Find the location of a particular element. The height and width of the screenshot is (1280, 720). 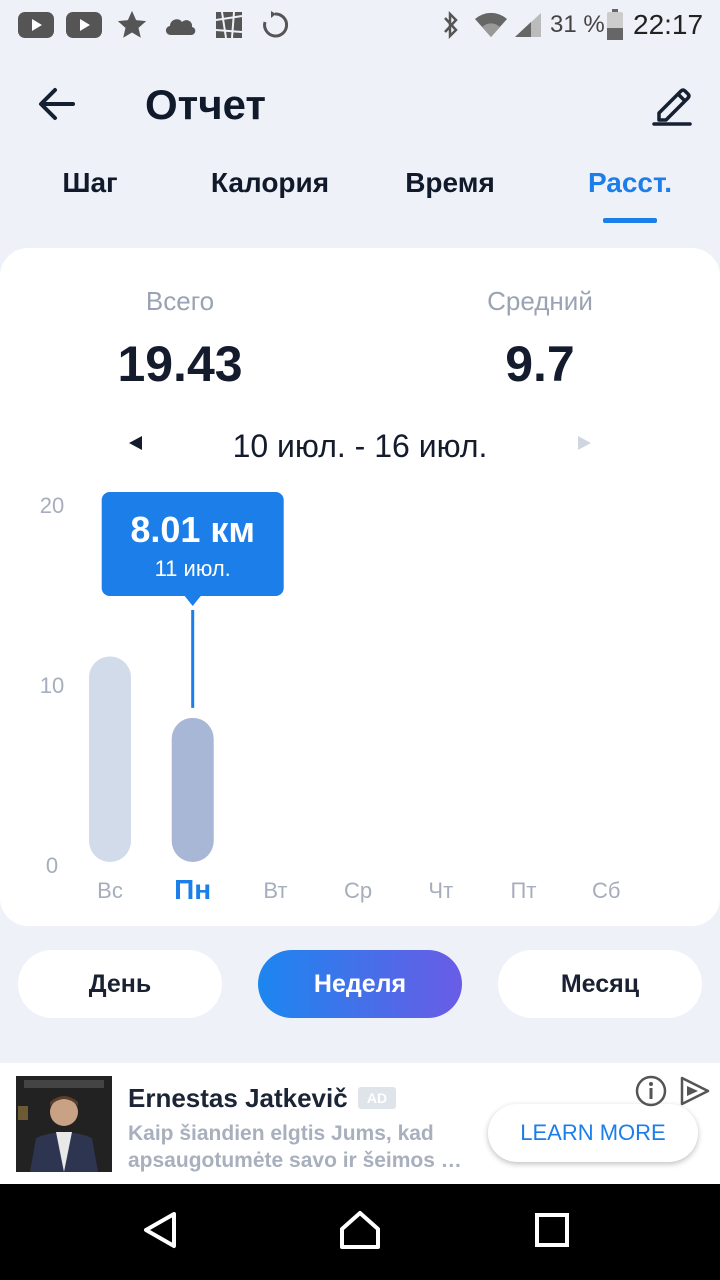

ad-badge: AD is located at coordinates (377, 1098).